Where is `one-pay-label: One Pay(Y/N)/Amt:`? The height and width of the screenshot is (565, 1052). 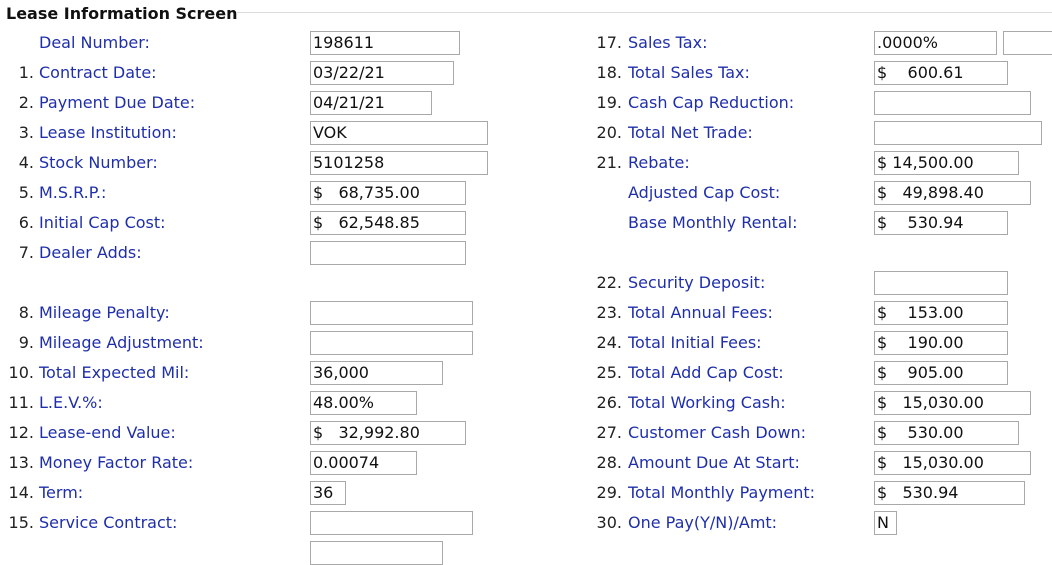 one-pay-label: One Pay(Y/N)/Amt: is located at coordinates (703, 522).